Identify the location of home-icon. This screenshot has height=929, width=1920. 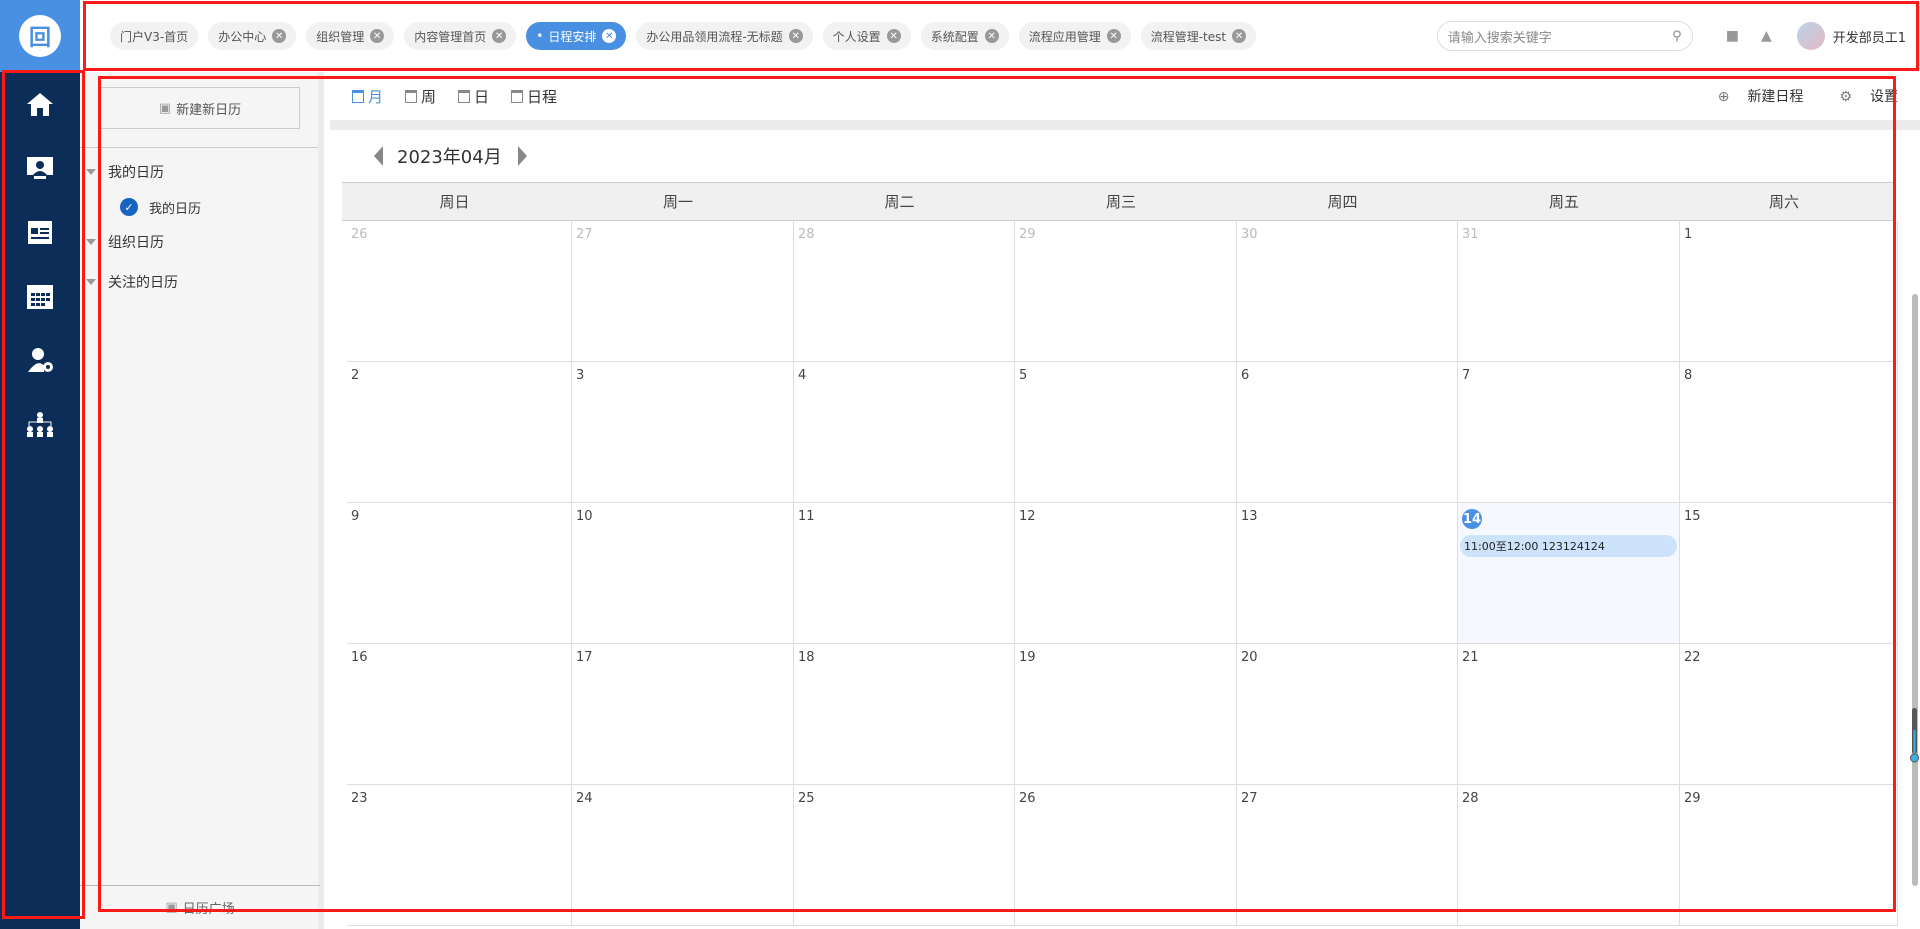
(40, 104).